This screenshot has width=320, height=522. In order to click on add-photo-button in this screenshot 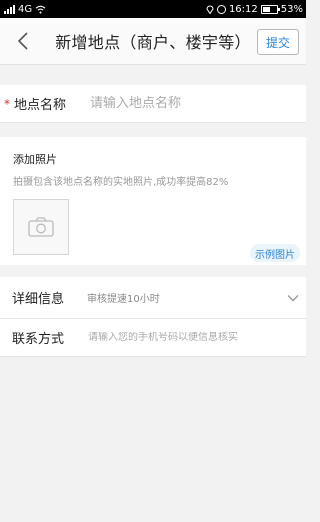, I will do `click(41, 227)`.